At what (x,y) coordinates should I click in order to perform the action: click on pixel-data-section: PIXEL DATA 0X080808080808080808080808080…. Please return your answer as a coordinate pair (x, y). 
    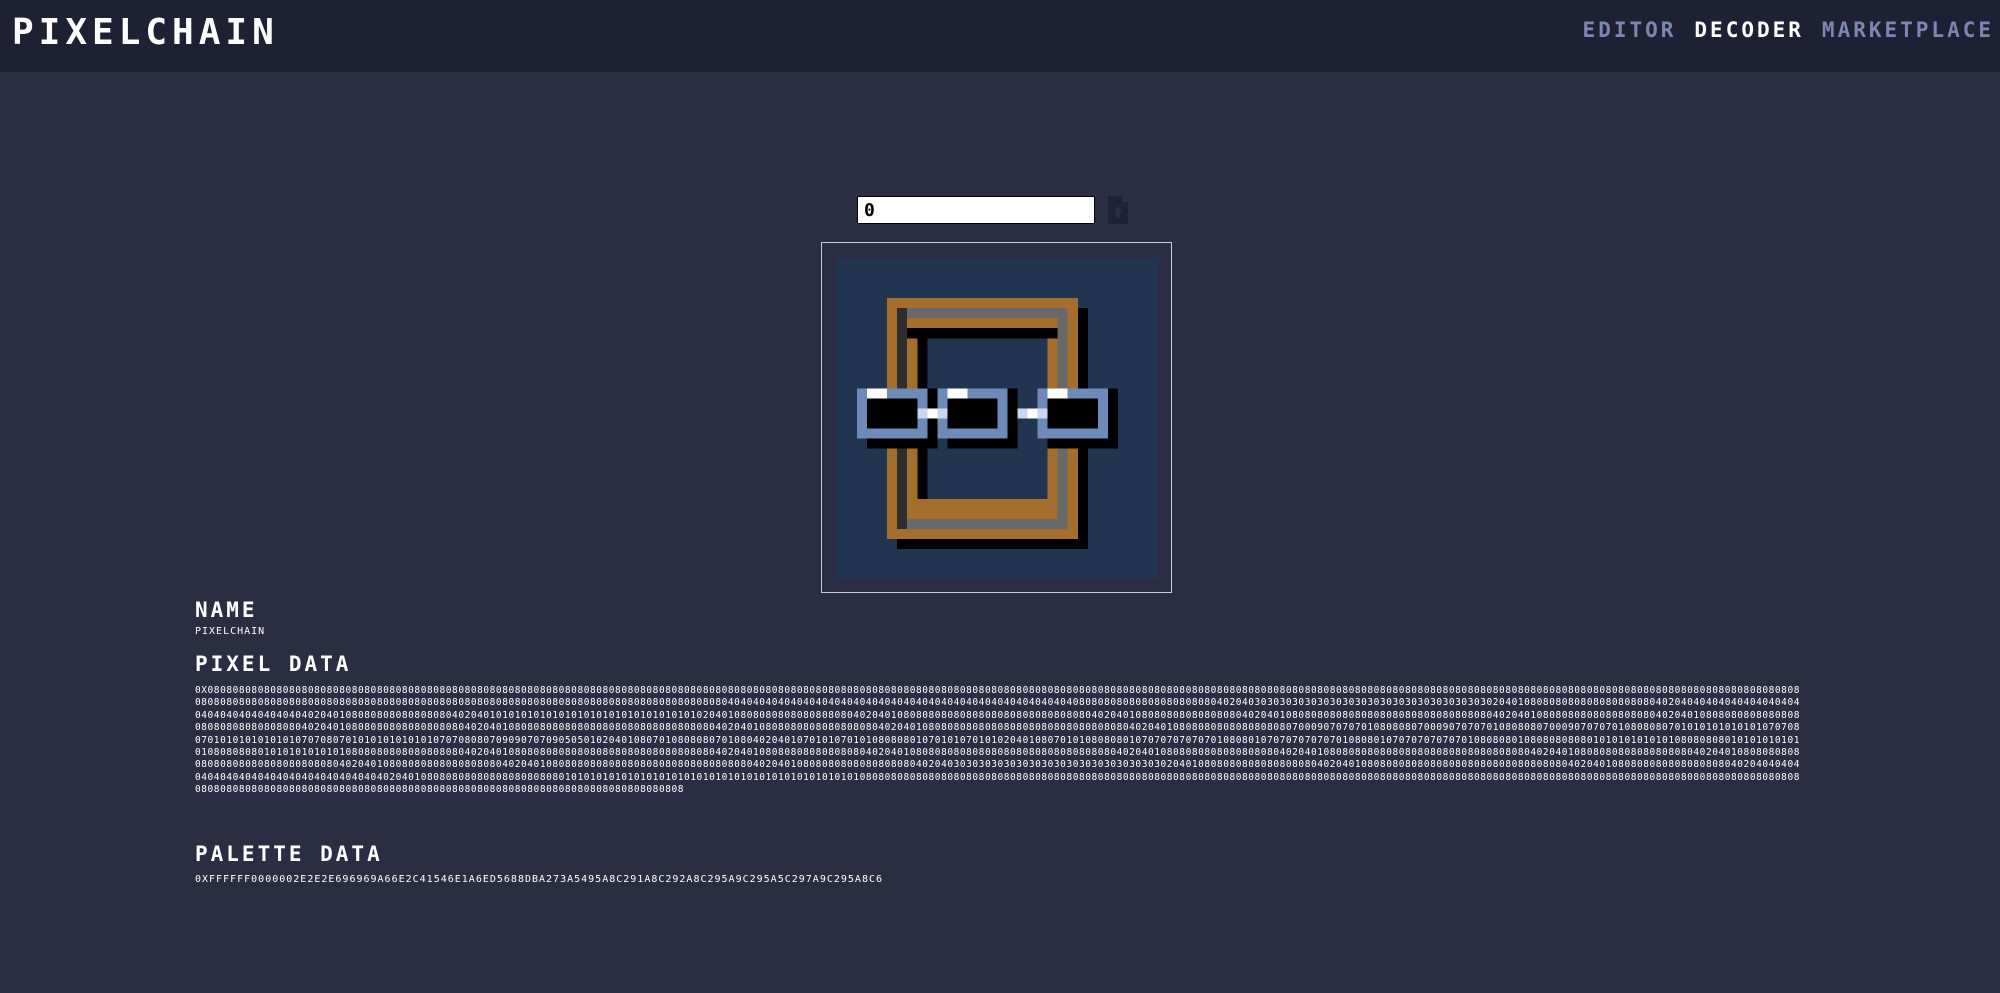
    Looking at the image, I should click on (997, 724).